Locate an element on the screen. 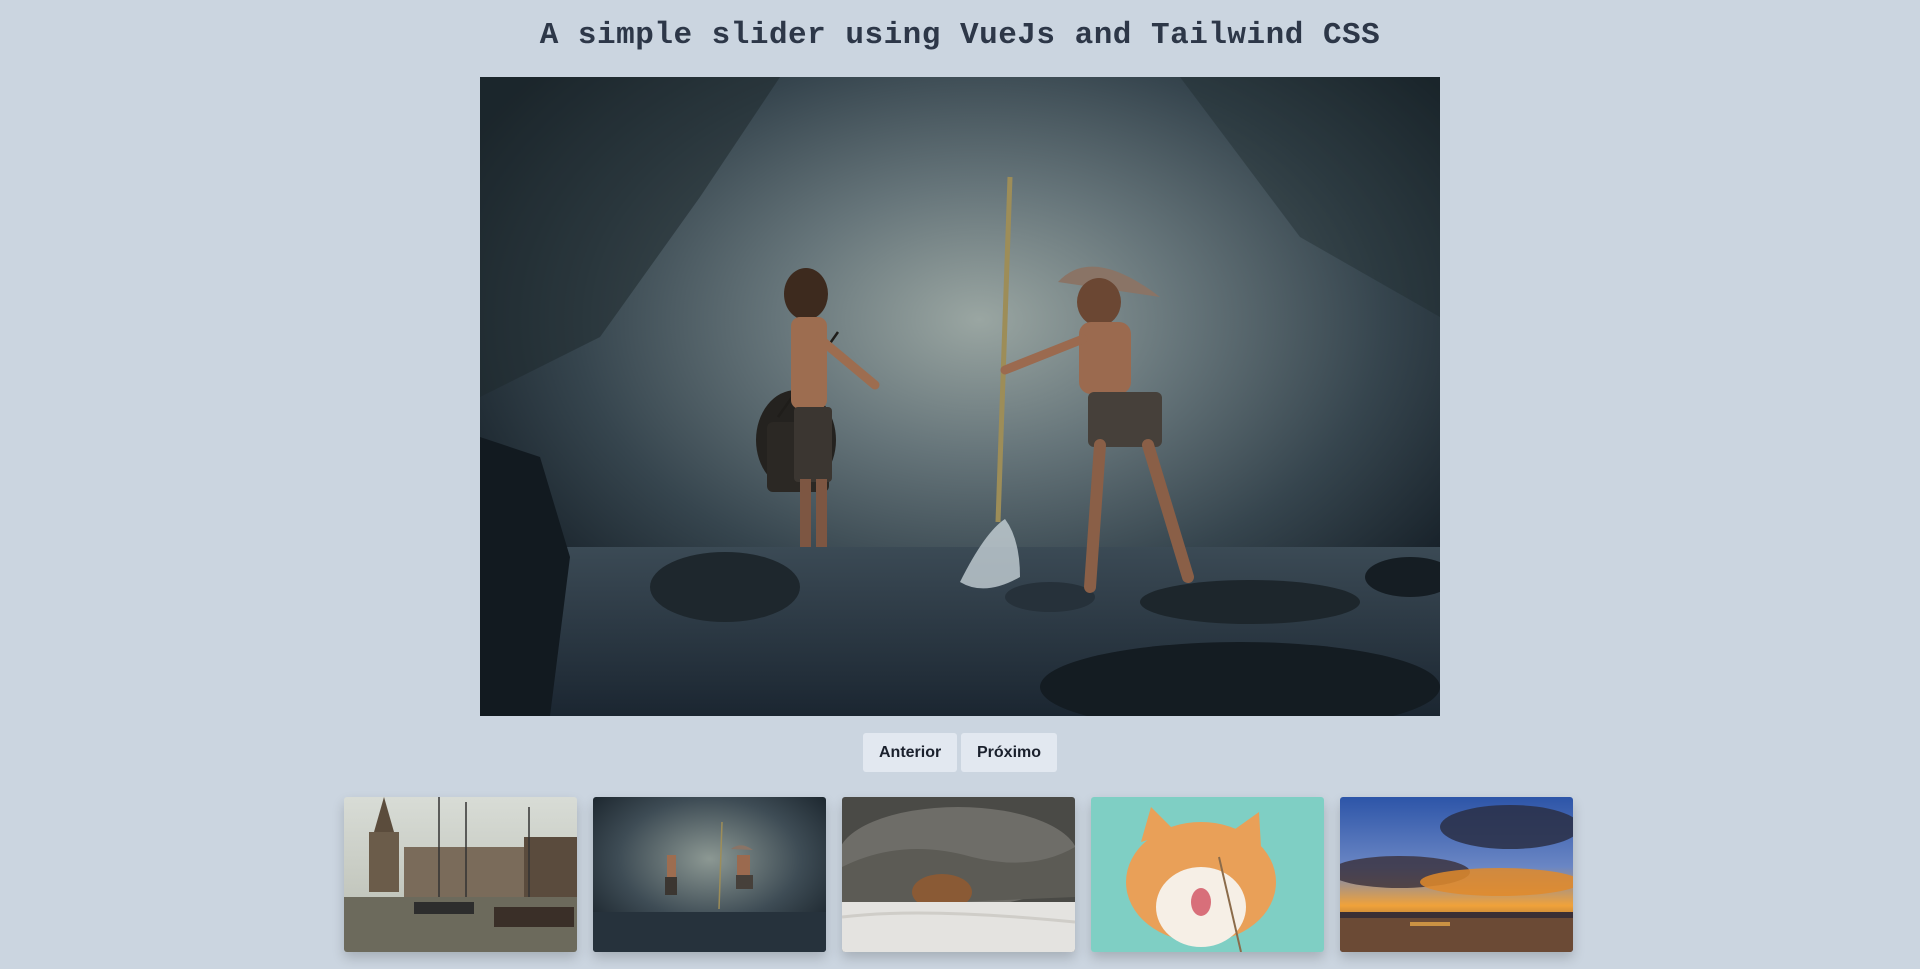 The height and width of the screenshot is (969, 1920). thumbnail-strip is located at coordinates (958, 874).